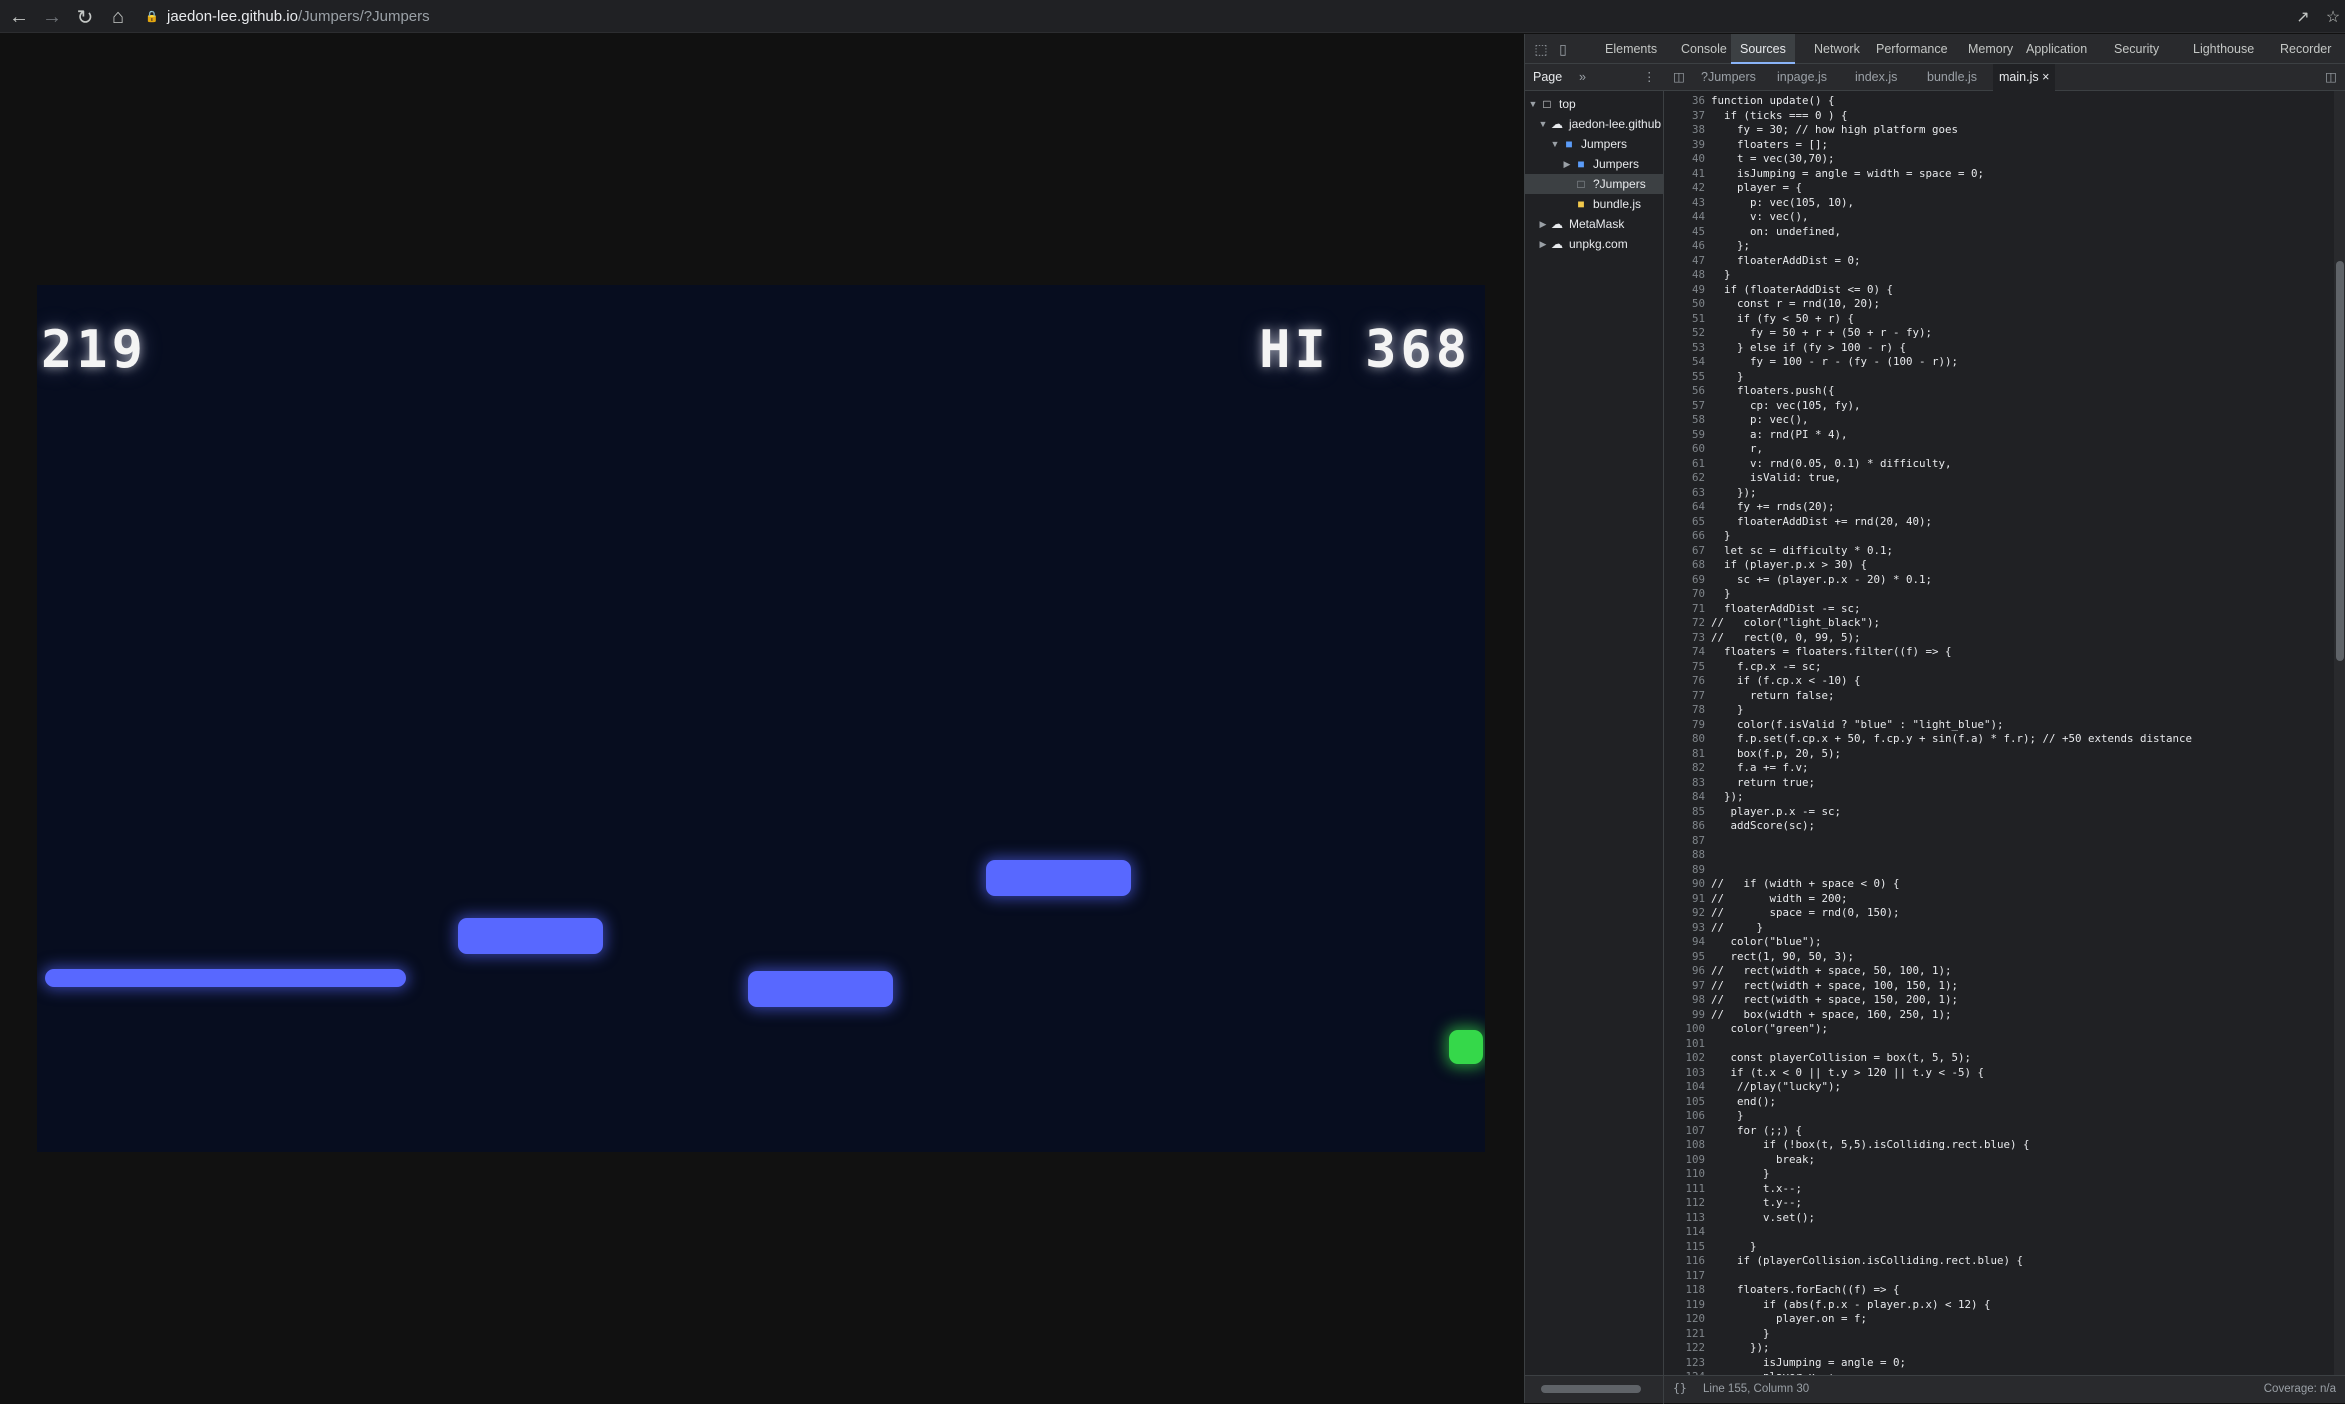  Describe the element at coordinates (1685, 377) in the screenshot. I see `line-number: 55` at that location.